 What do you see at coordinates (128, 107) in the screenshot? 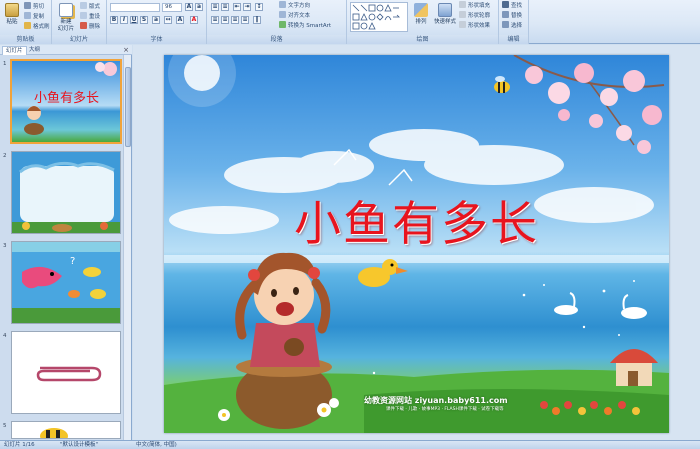
I see `scroll-thumb` at bounding box center [128, 107].